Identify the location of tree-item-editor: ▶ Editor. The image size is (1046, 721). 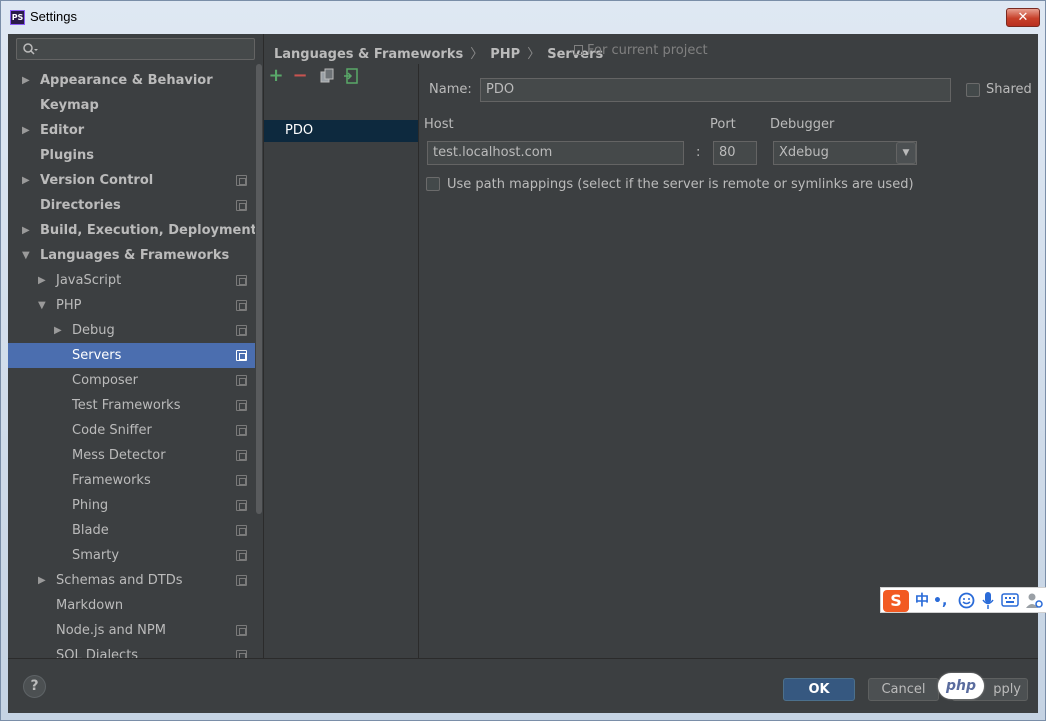
(131, 130).